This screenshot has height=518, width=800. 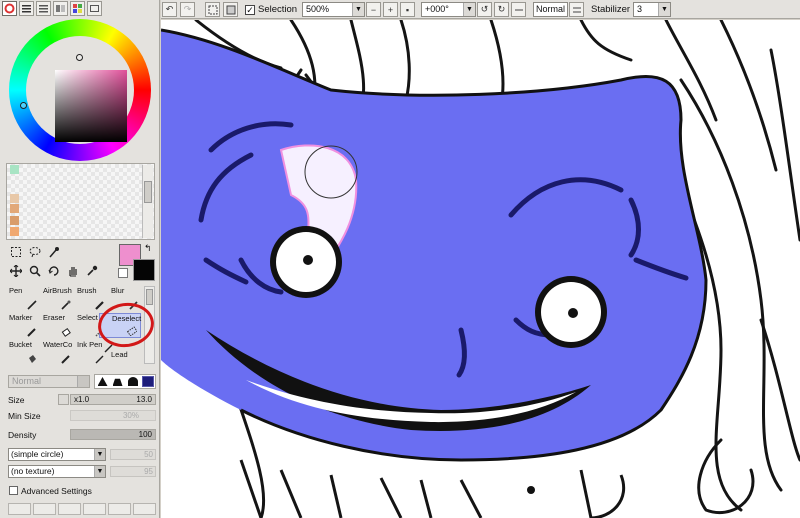 What do you see at coordinates (80, 201) in the screenshot?
I see `swatch-panel` at bounding box center [80, 201].